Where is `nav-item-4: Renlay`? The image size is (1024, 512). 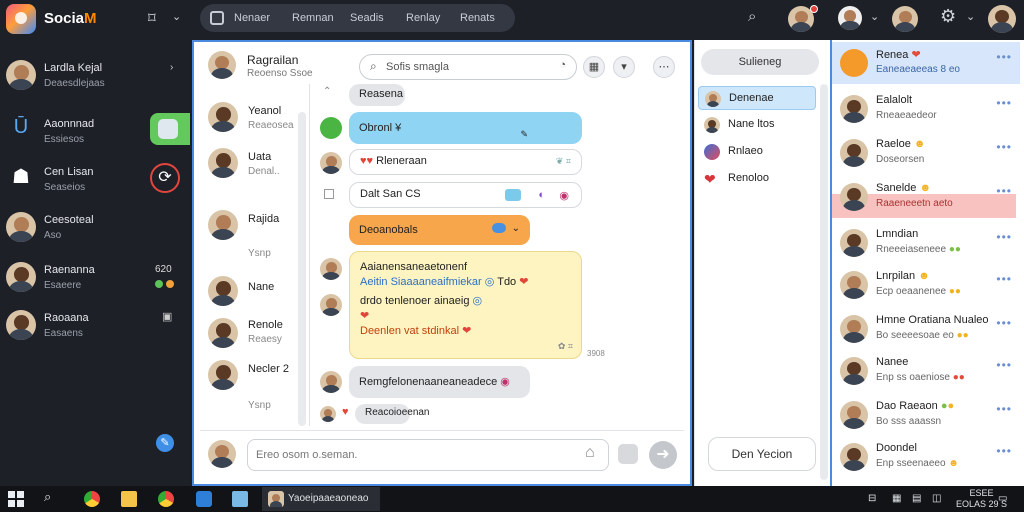 nav-item-4: Renlay is located at coordinates (423, 18).